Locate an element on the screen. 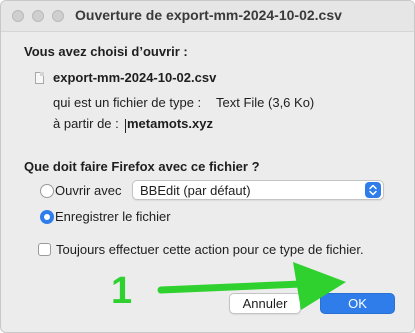  zoom-window-icon is located at coordinates (58, 16).